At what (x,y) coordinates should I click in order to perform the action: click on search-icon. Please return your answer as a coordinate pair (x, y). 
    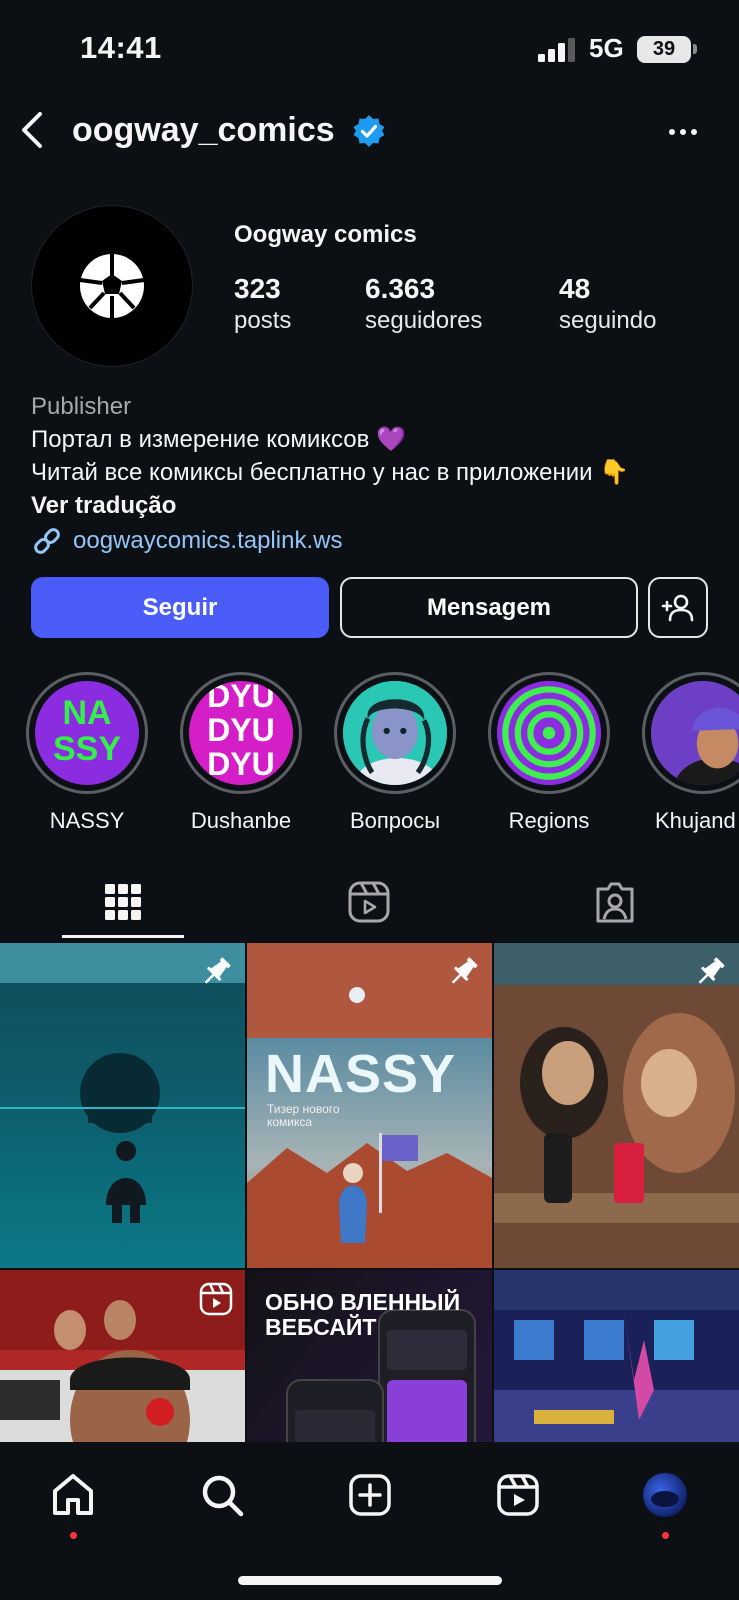
    Looking at the image, I should click on (223, 1496).